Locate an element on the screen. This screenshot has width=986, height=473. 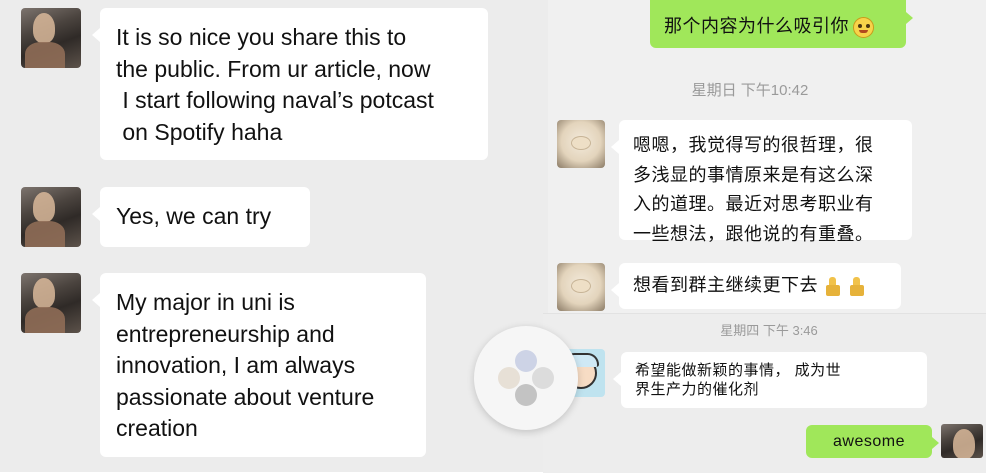
own-avatar is located at coordinates (962, 441).